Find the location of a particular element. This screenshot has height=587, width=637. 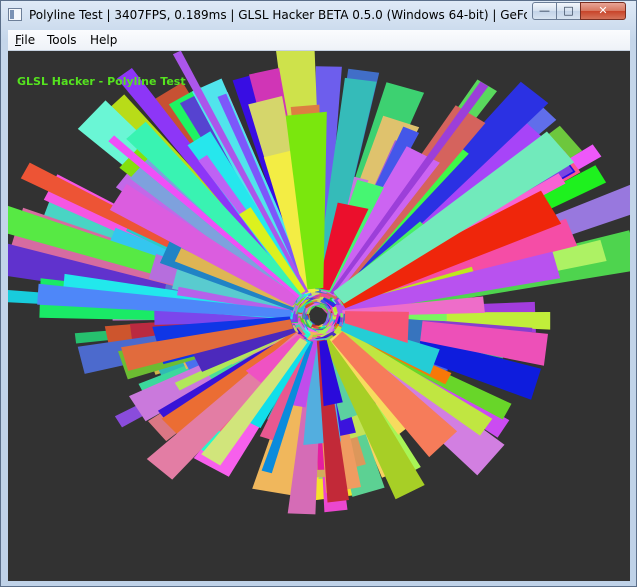

maximize-button: □ is located at coordinates (568, 11).